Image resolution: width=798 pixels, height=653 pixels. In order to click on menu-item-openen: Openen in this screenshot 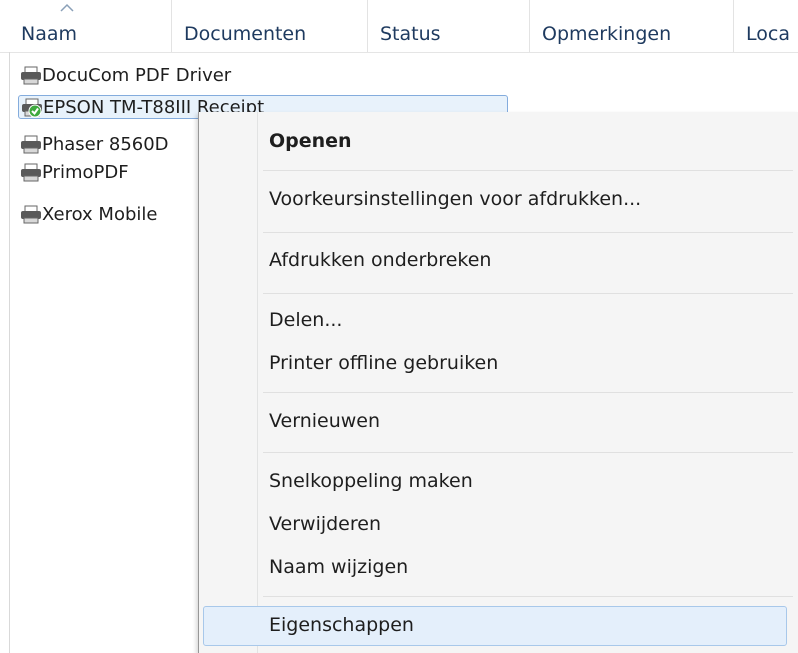, I will do `click(310, 141)`.